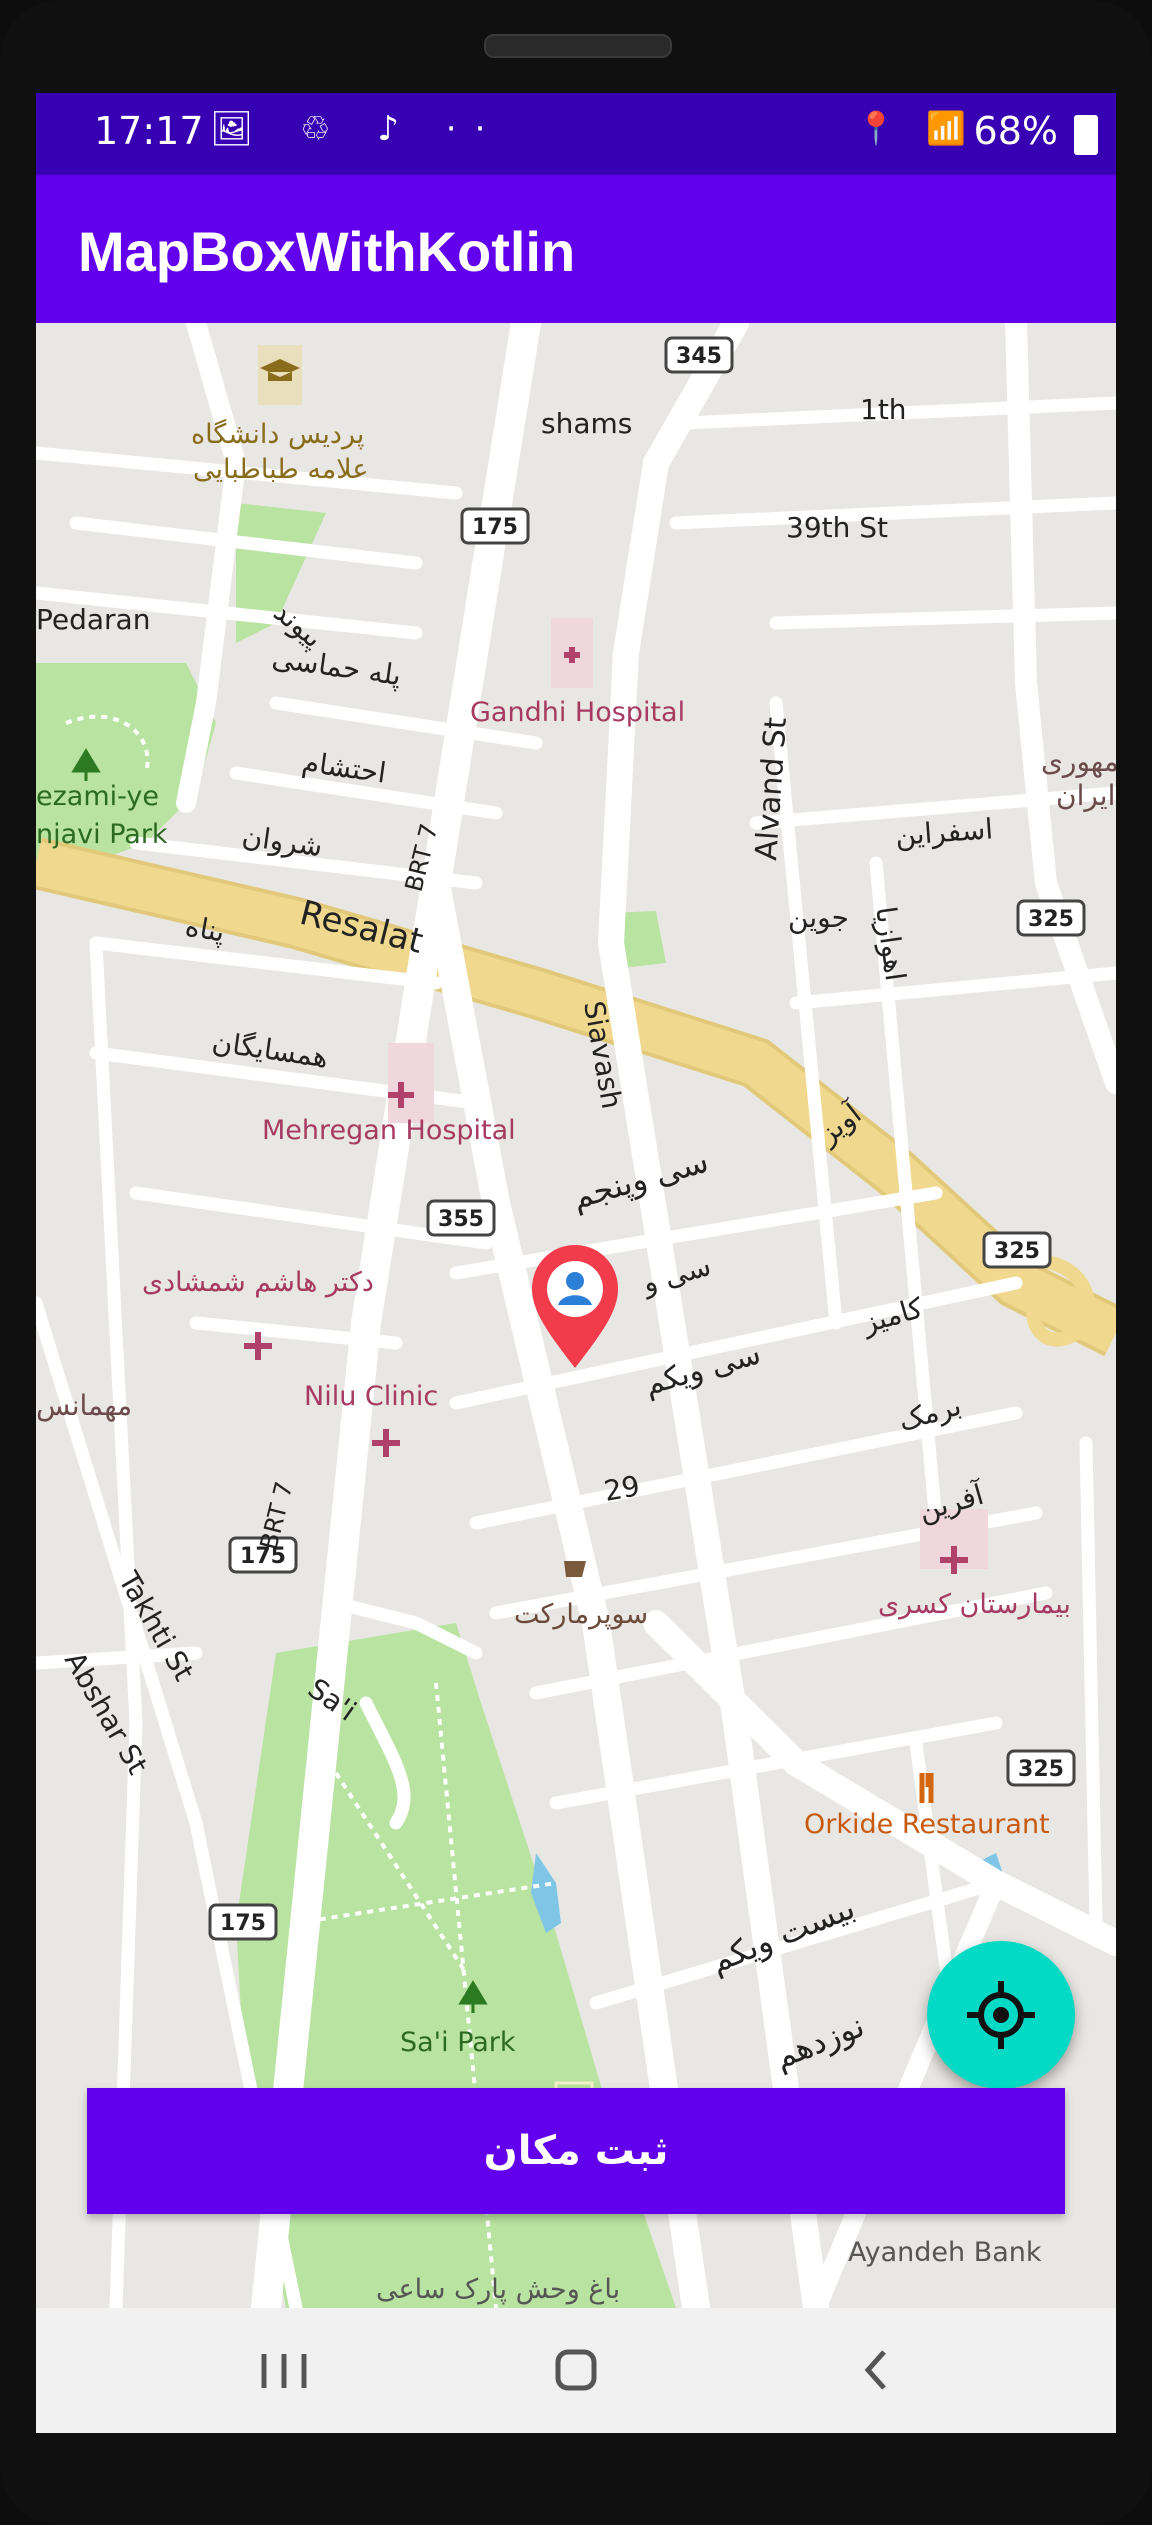 Image resolution: width=1152 pixels, height=2525 pixels. What do you see at coordinates (357, 129) in the screenshot?
I see `notification-icons: 🖼 ♲ ♪ ··` at bounding box center [357, 129].